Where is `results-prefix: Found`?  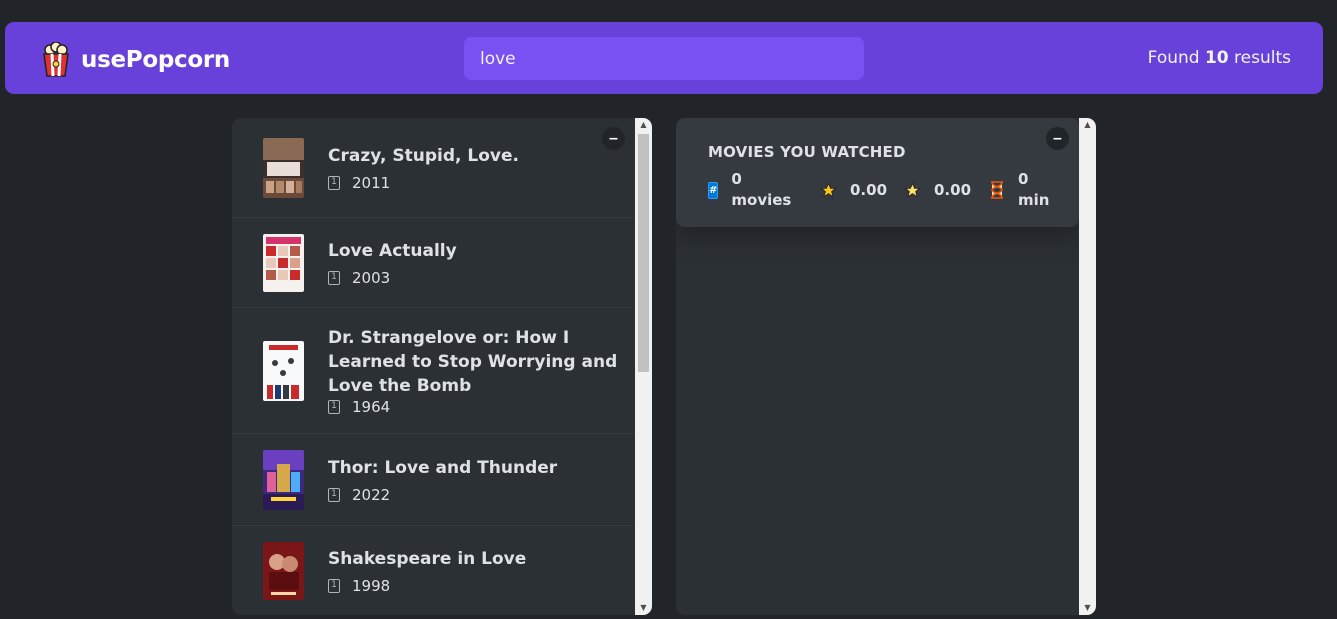
results-prefix: Found is located at coordinates (1173, 58).